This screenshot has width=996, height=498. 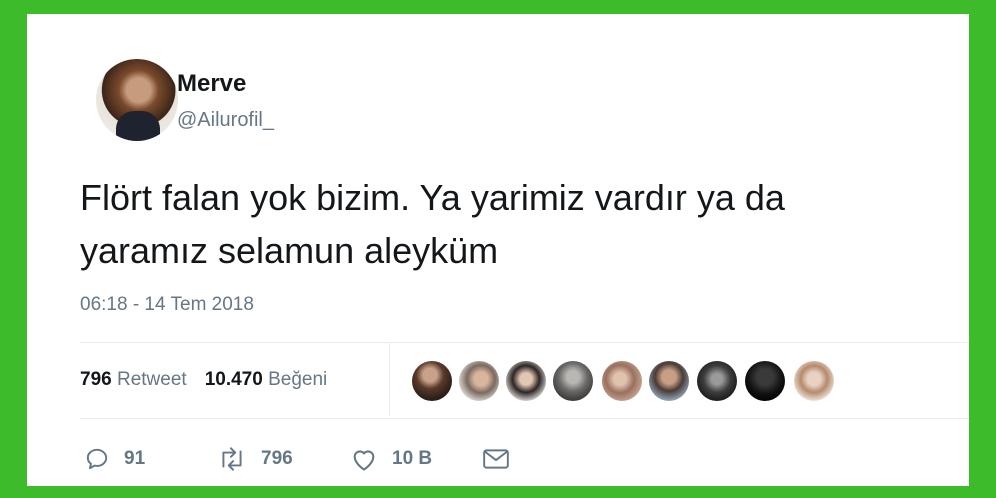 I want to click on message-icon, so click(x=496, y=459).